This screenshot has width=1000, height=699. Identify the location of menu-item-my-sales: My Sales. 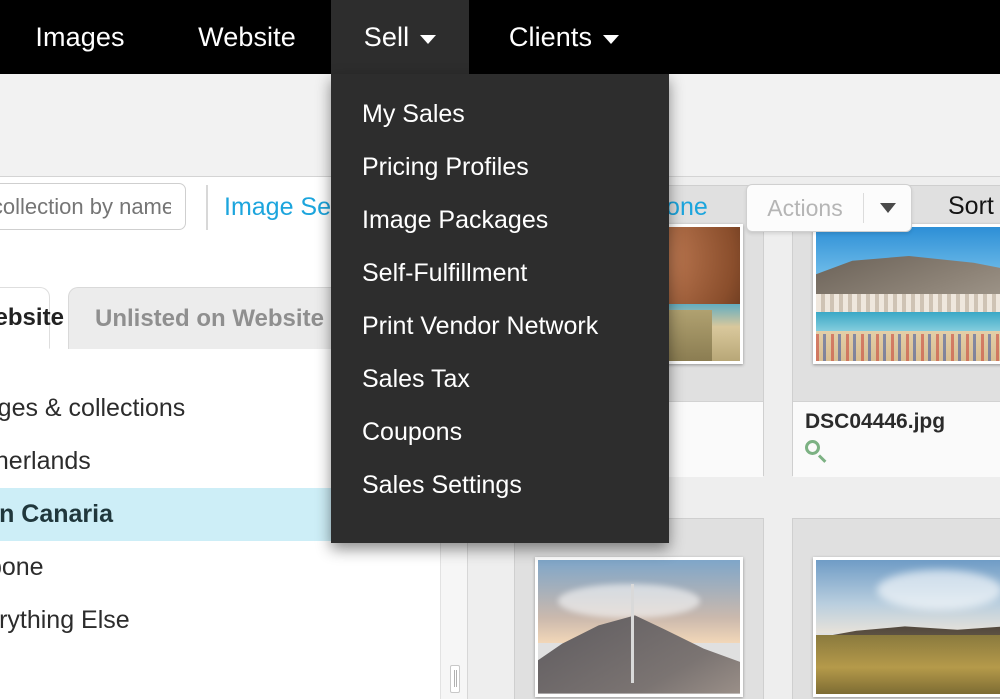
(500, 114).